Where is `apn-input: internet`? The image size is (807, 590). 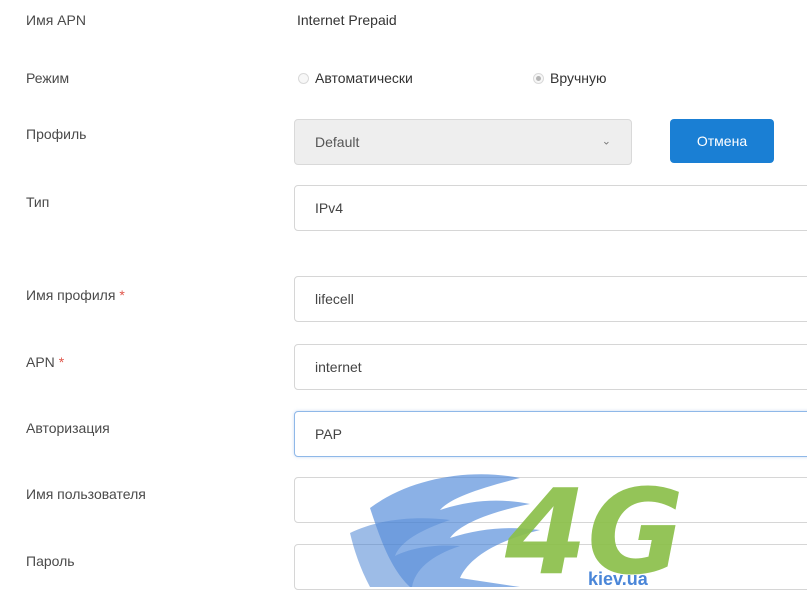
apn-input: internet is located at coordinates (550, 367).